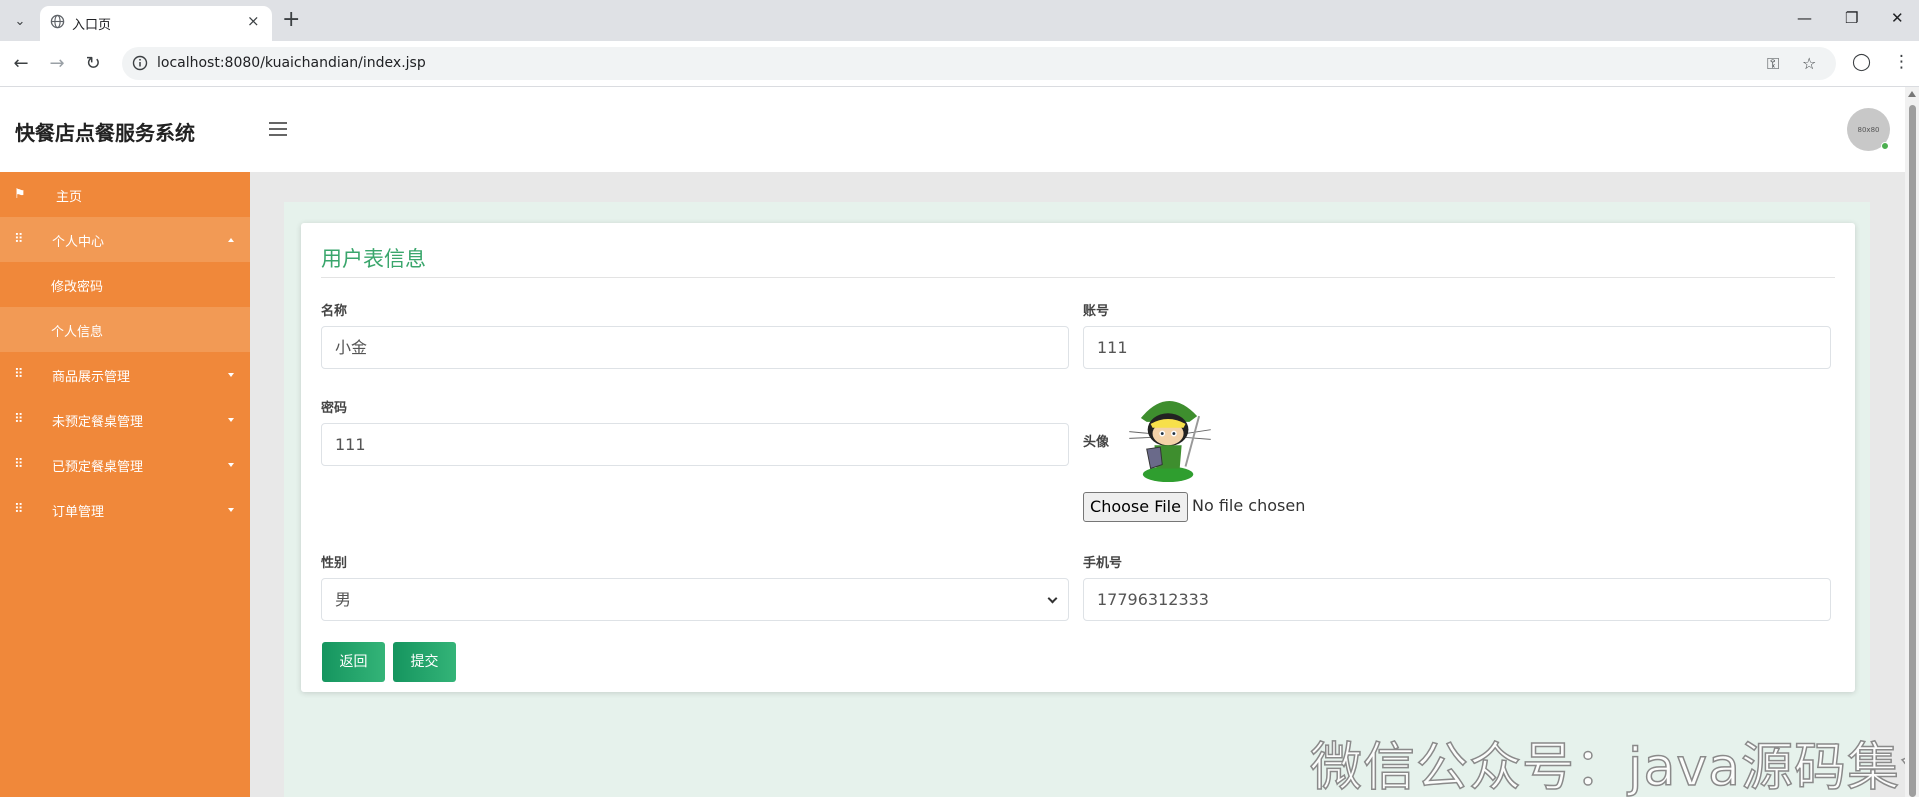  Describe the element at coordinates (125, 464) in the screenshot. I see `sidebar-item-reserved-tables: ⠿ 已预定餐桌管理` at that location.